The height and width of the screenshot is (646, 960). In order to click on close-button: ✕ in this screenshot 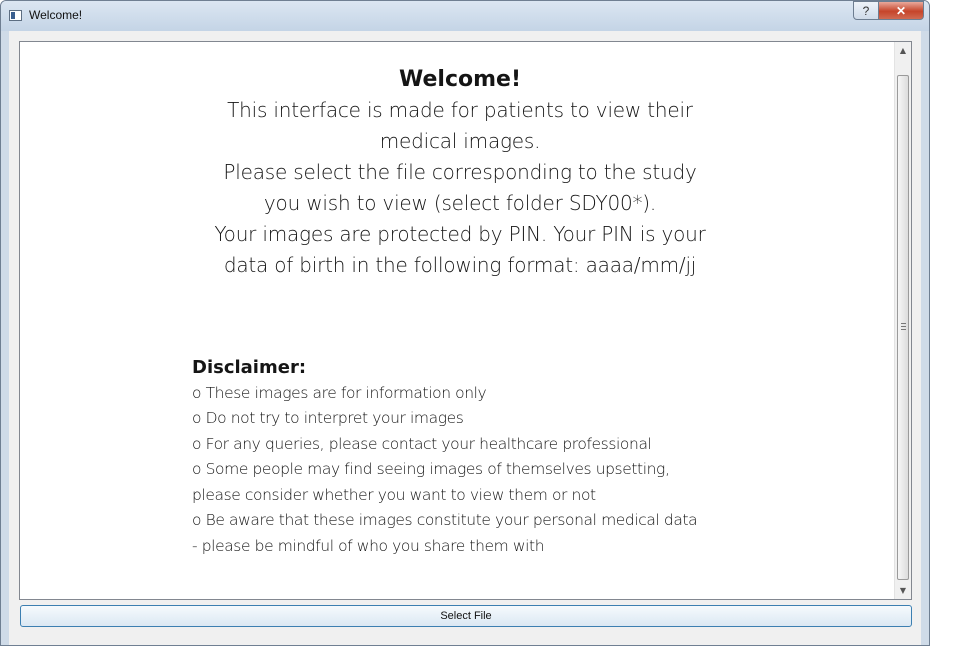, I will do `click(901, 10)`.